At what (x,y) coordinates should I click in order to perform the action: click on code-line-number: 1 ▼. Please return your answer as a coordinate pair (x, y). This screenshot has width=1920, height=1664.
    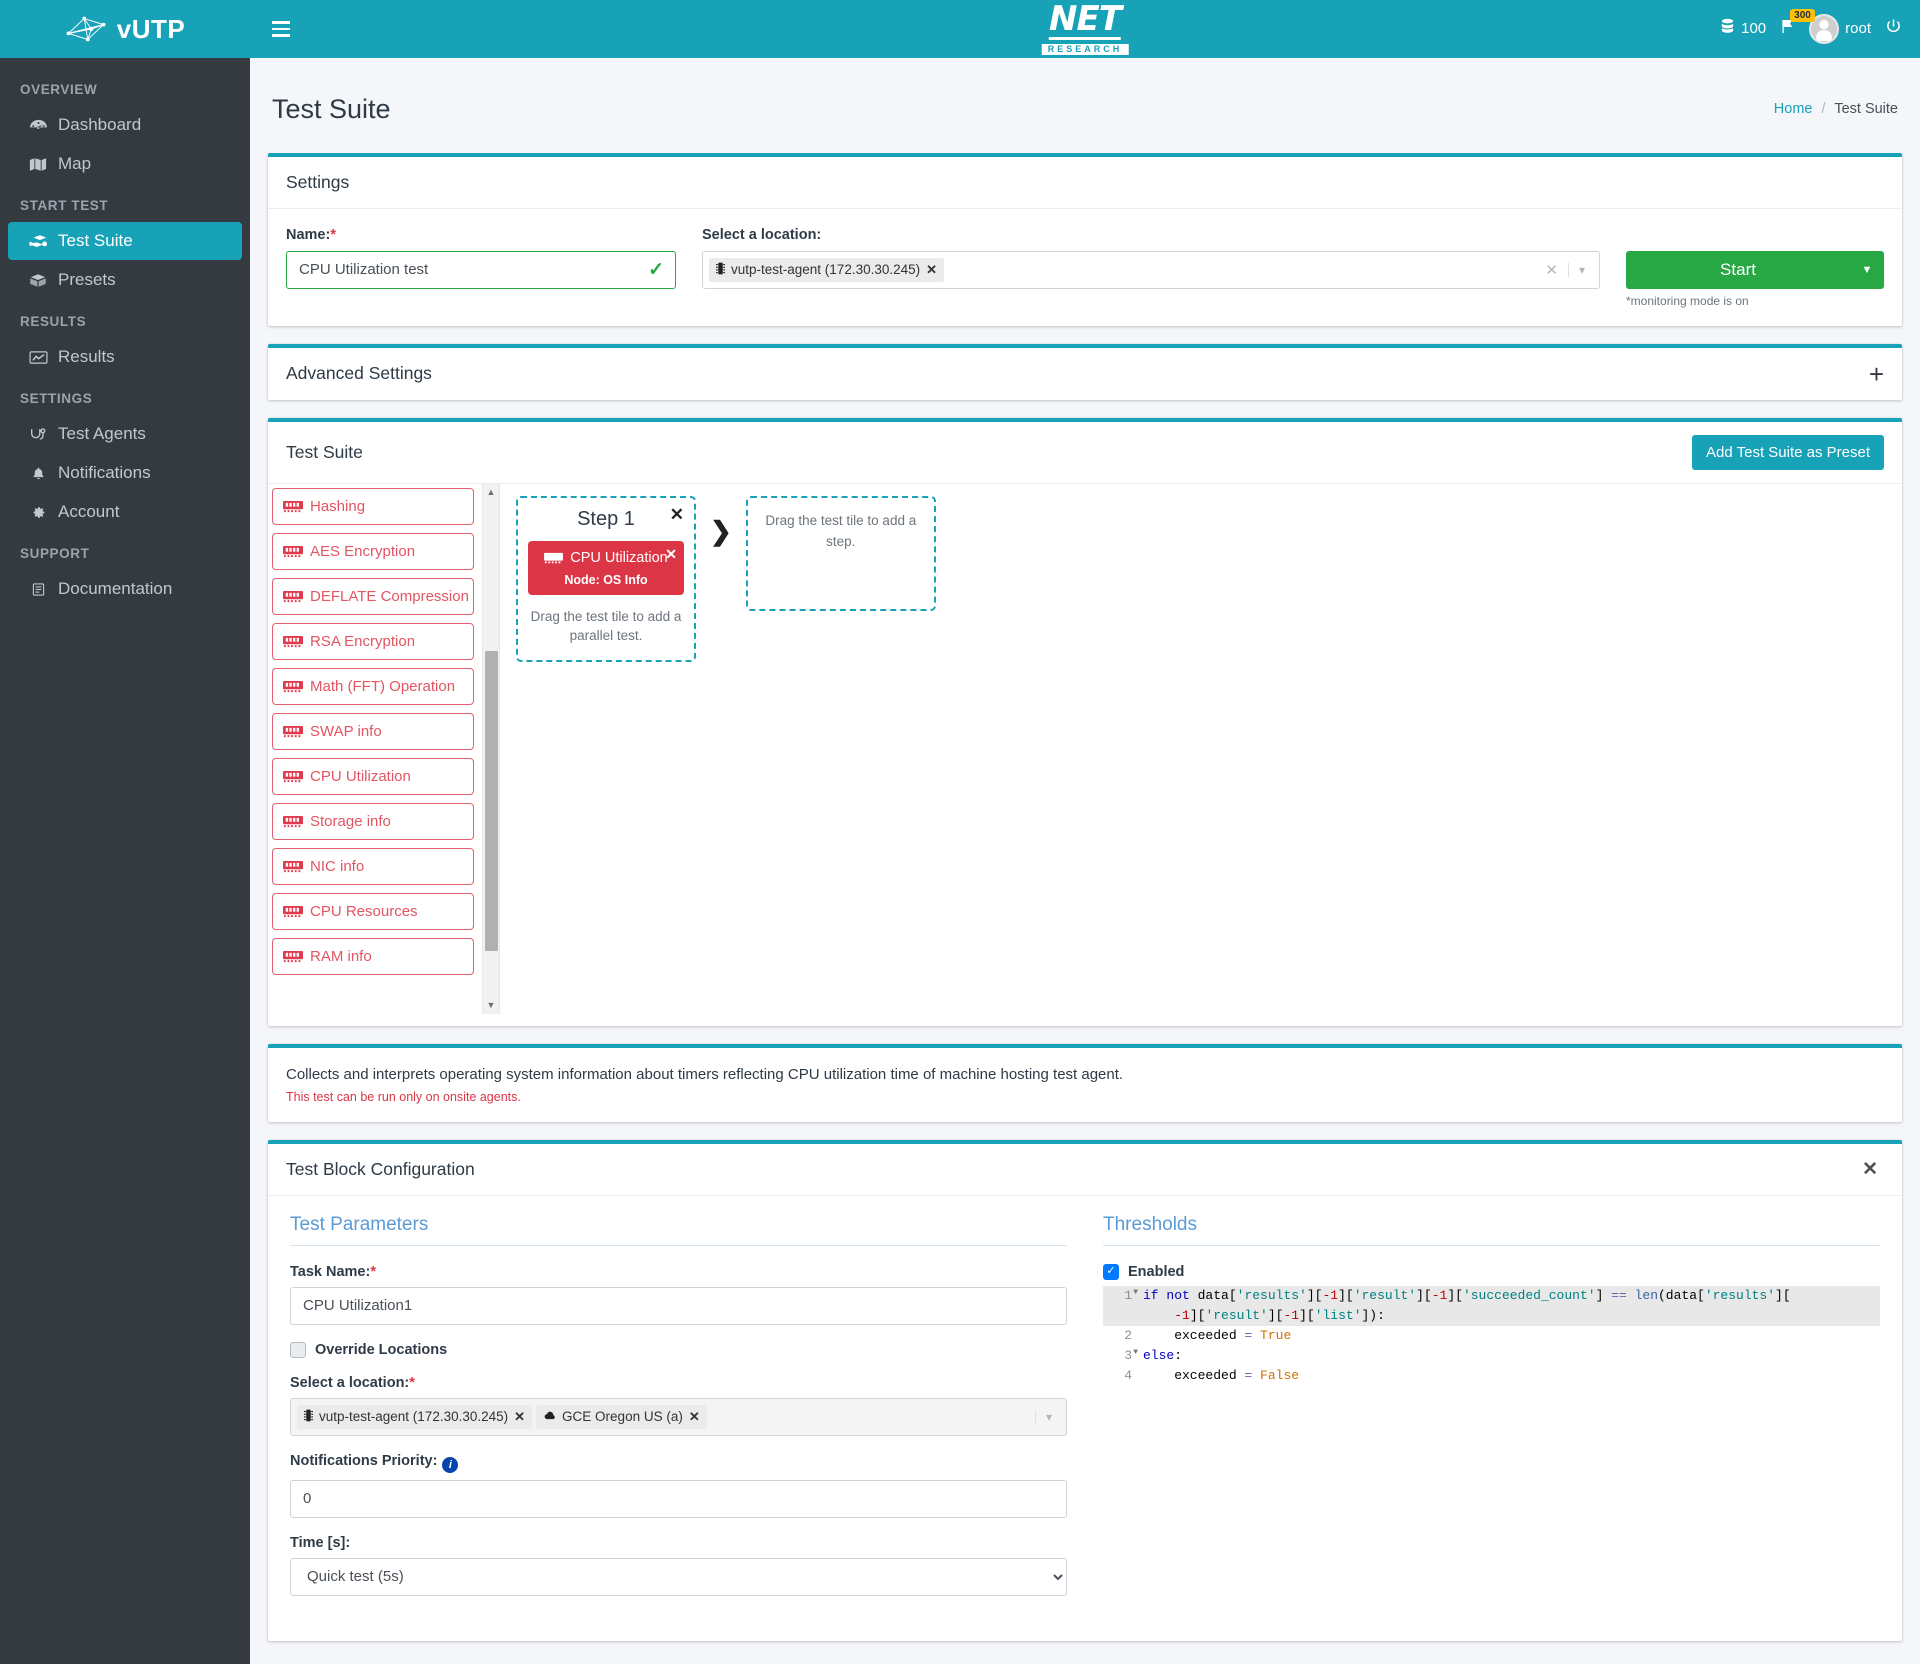
    Looking at the image, I should click on (1120, 1305).